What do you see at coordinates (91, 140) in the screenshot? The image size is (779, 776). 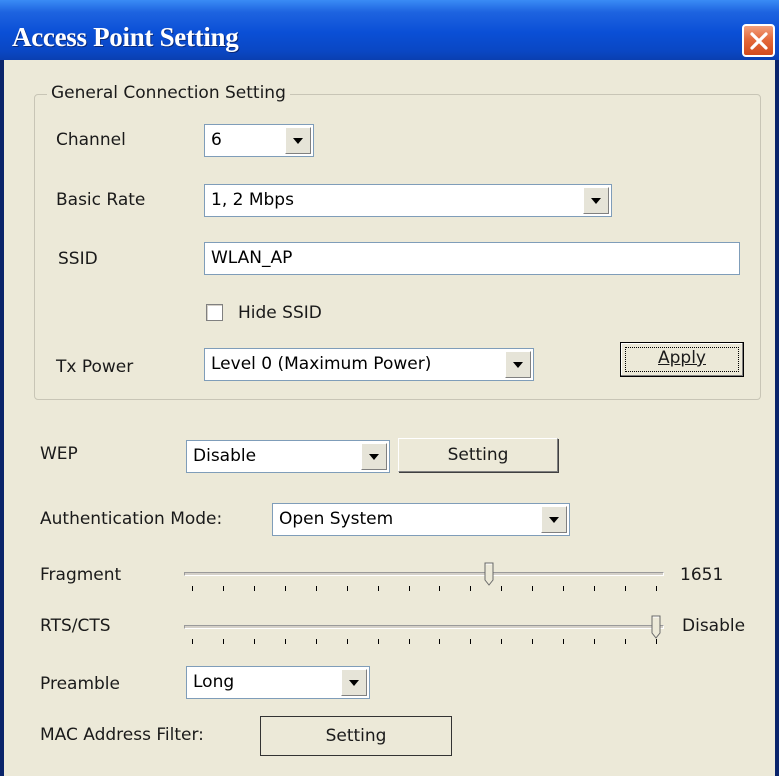 I see `channel-label: Channel` at bounding box center [91, 140].